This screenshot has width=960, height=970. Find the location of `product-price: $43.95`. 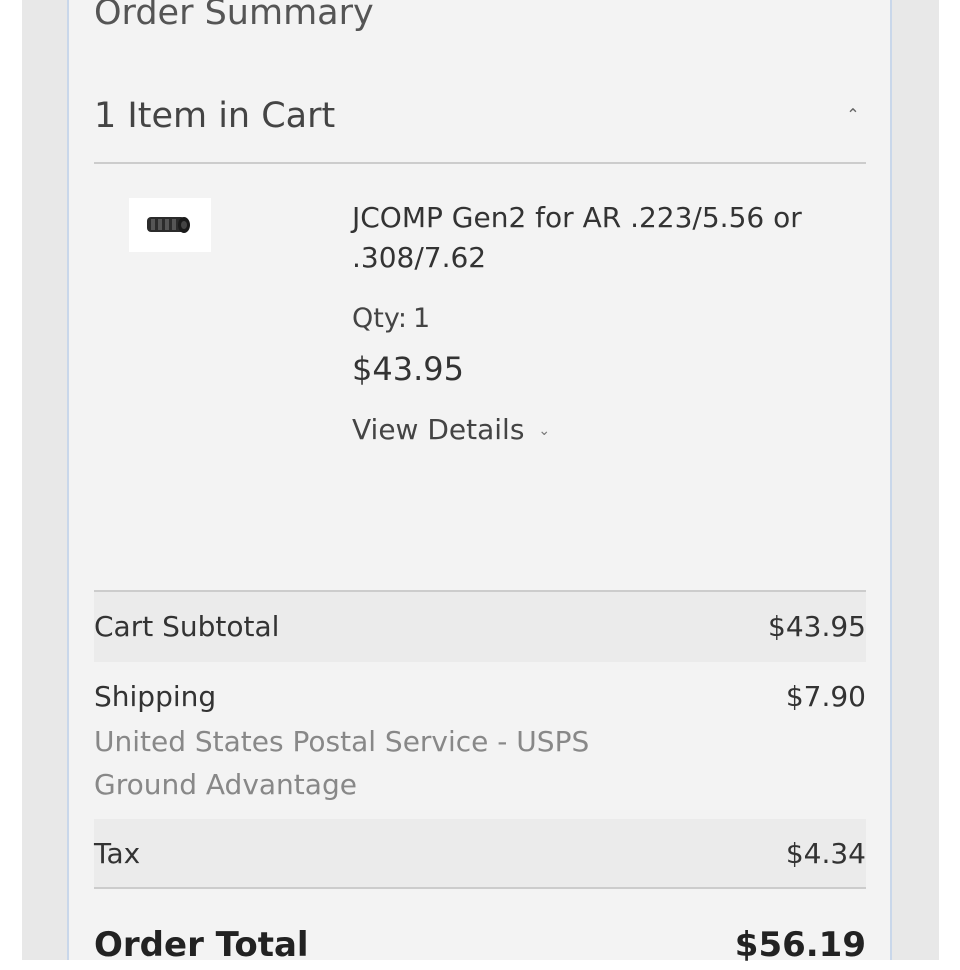

product-price: $43.95 is located at coordinates (408, 369).